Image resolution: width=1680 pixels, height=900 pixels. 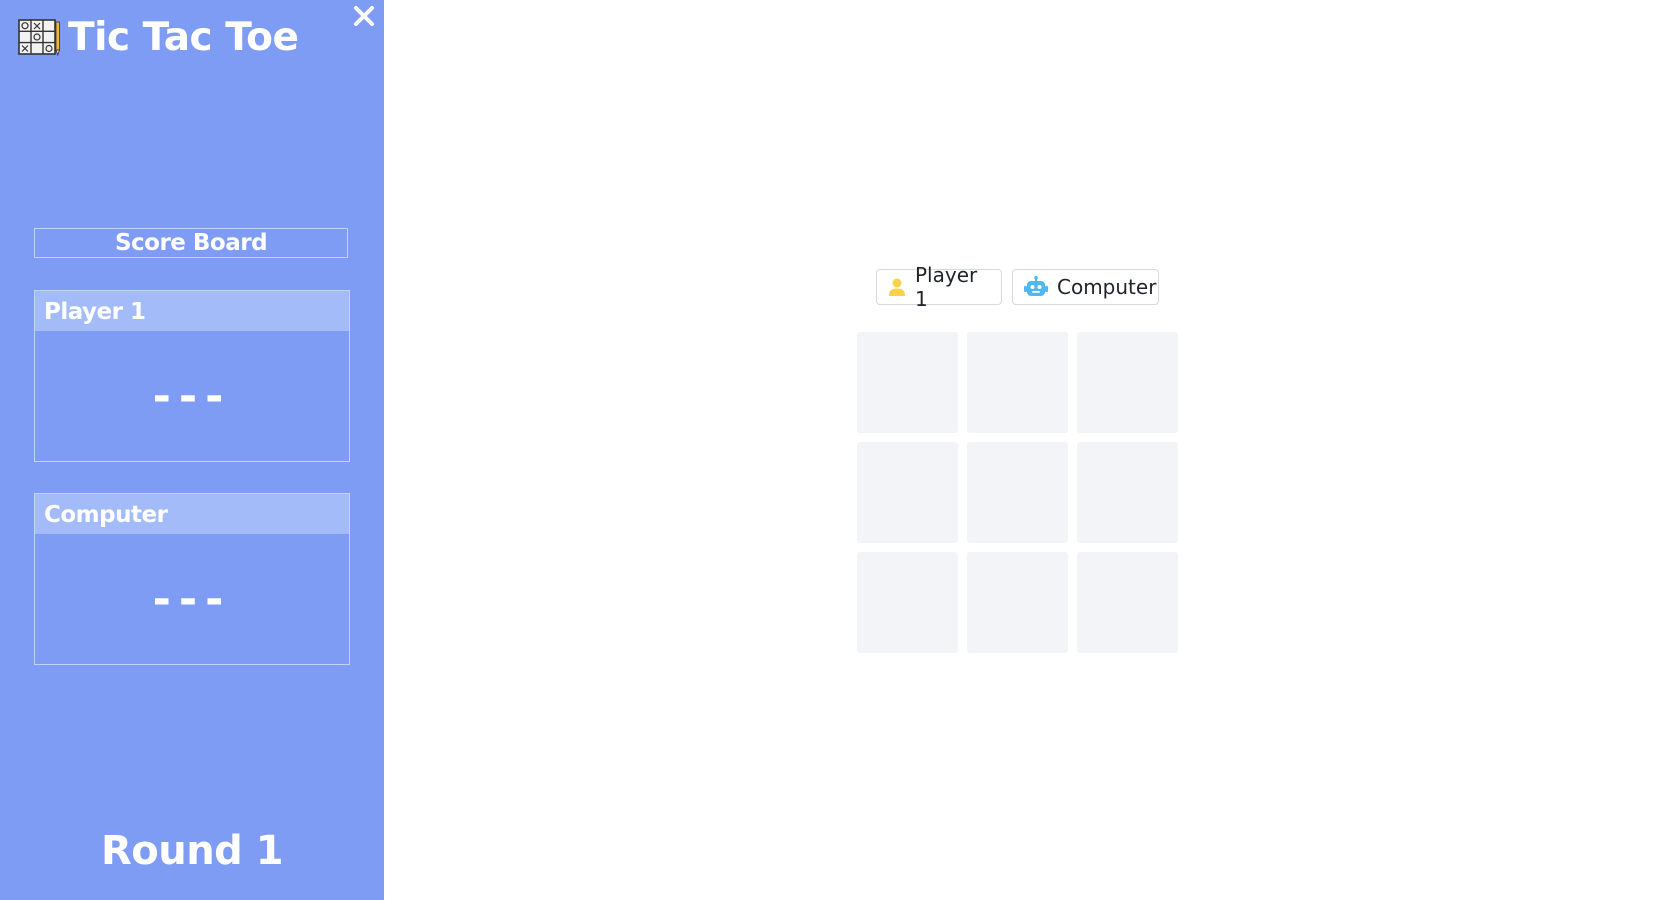 I want to click on player-1-button: Player 1, so click(x=939, y=287).